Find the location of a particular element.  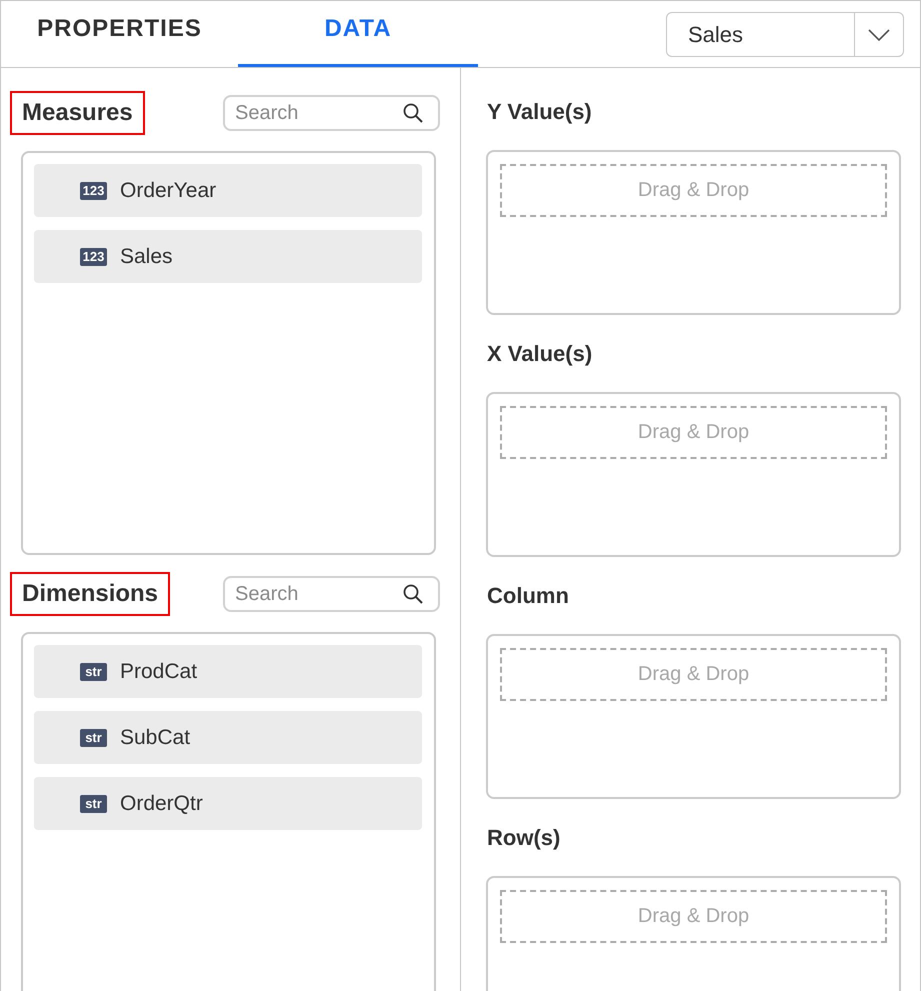

drop-zone-heading: Column is located at coordinates (528, 596).